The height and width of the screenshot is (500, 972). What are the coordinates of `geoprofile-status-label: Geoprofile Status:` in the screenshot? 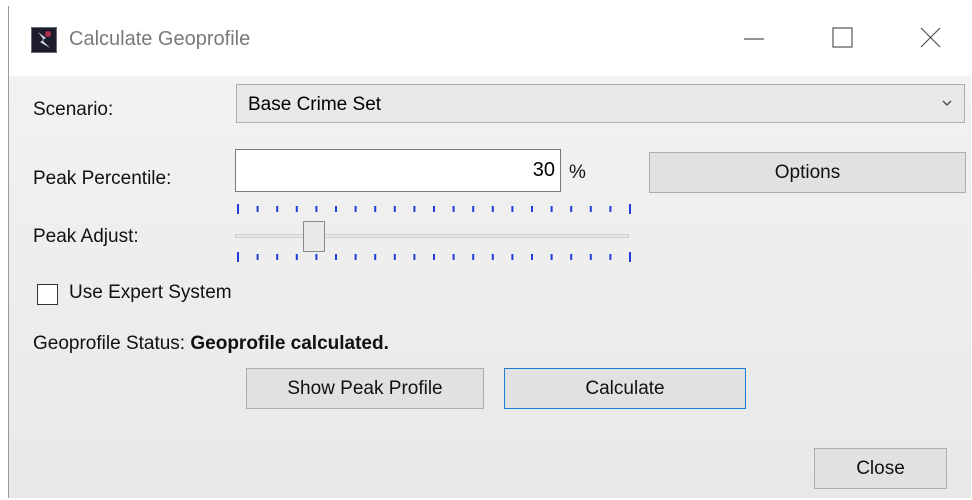 It's located at (109, 343).